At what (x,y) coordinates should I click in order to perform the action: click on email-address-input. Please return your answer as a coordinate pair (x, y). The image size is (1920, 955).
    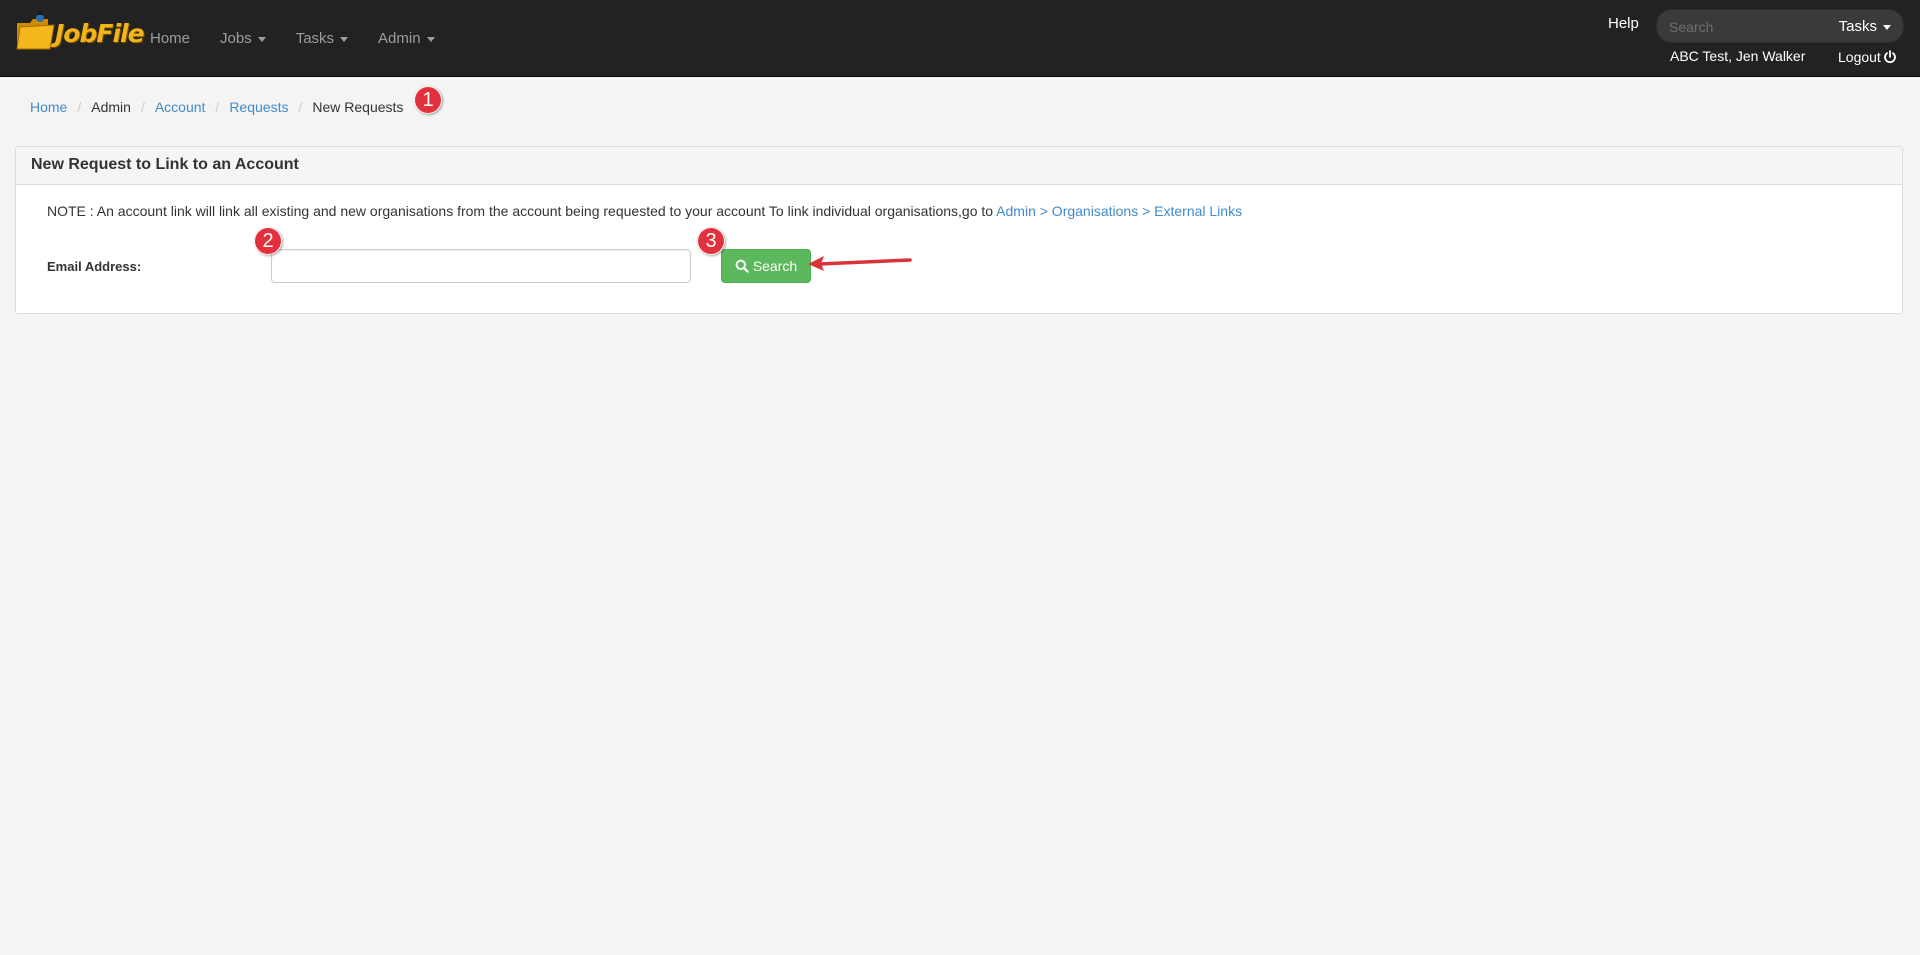
    Looking at the image, I should click on (481, 266).